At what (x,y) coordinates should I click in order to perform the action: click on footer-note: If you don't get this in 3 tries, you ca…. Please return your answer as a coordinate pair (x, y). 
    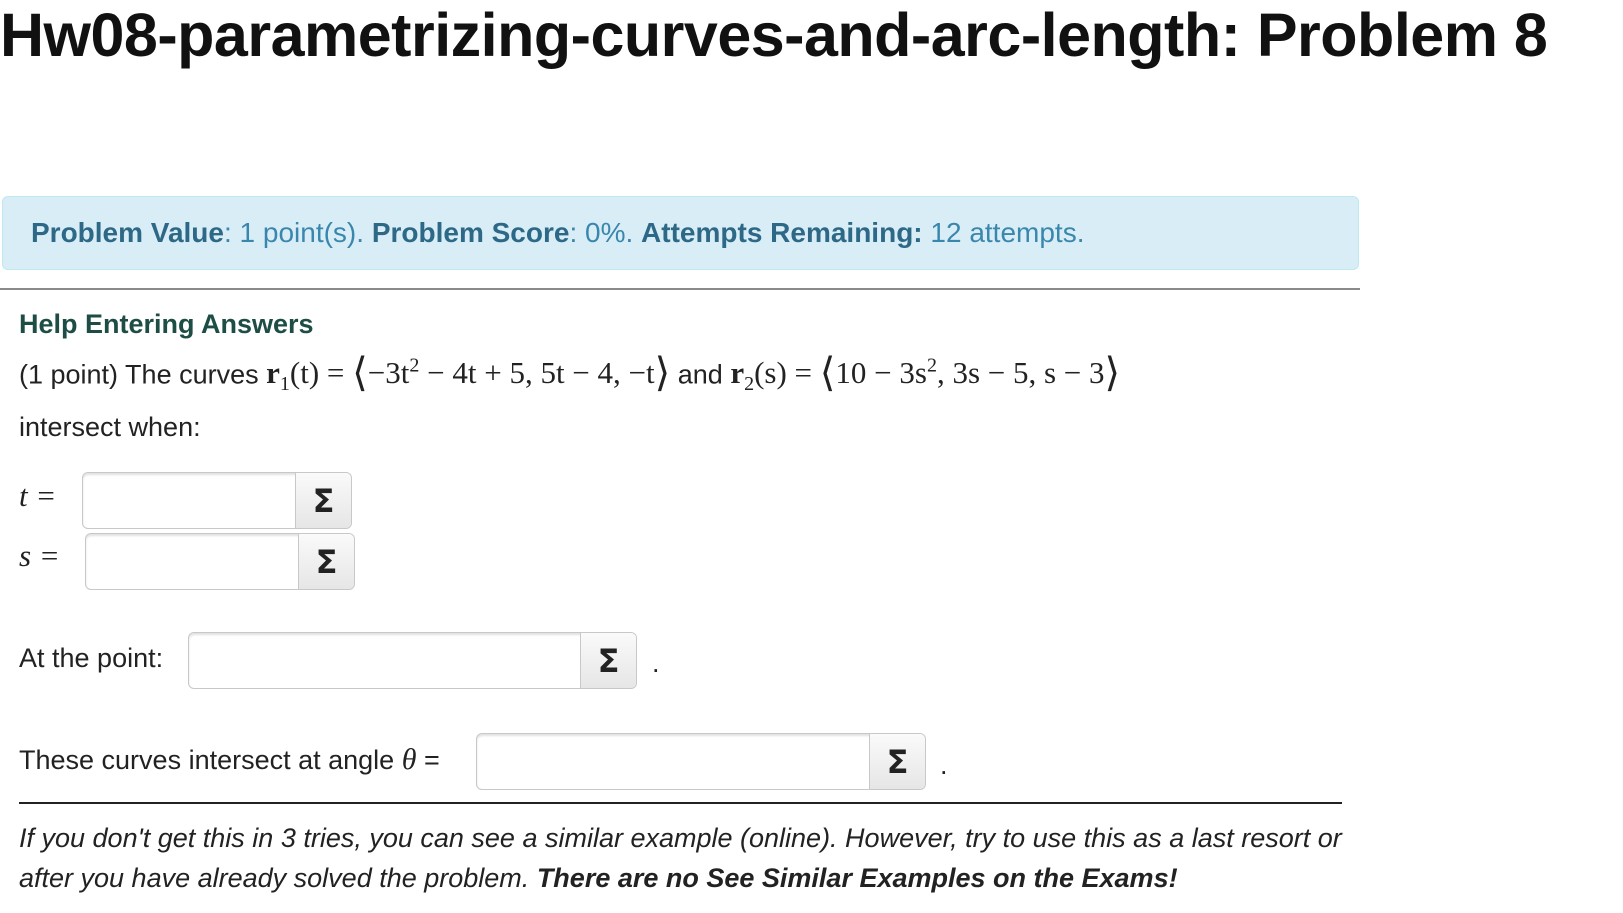
    Looking at the image, I should click on (689, 858).